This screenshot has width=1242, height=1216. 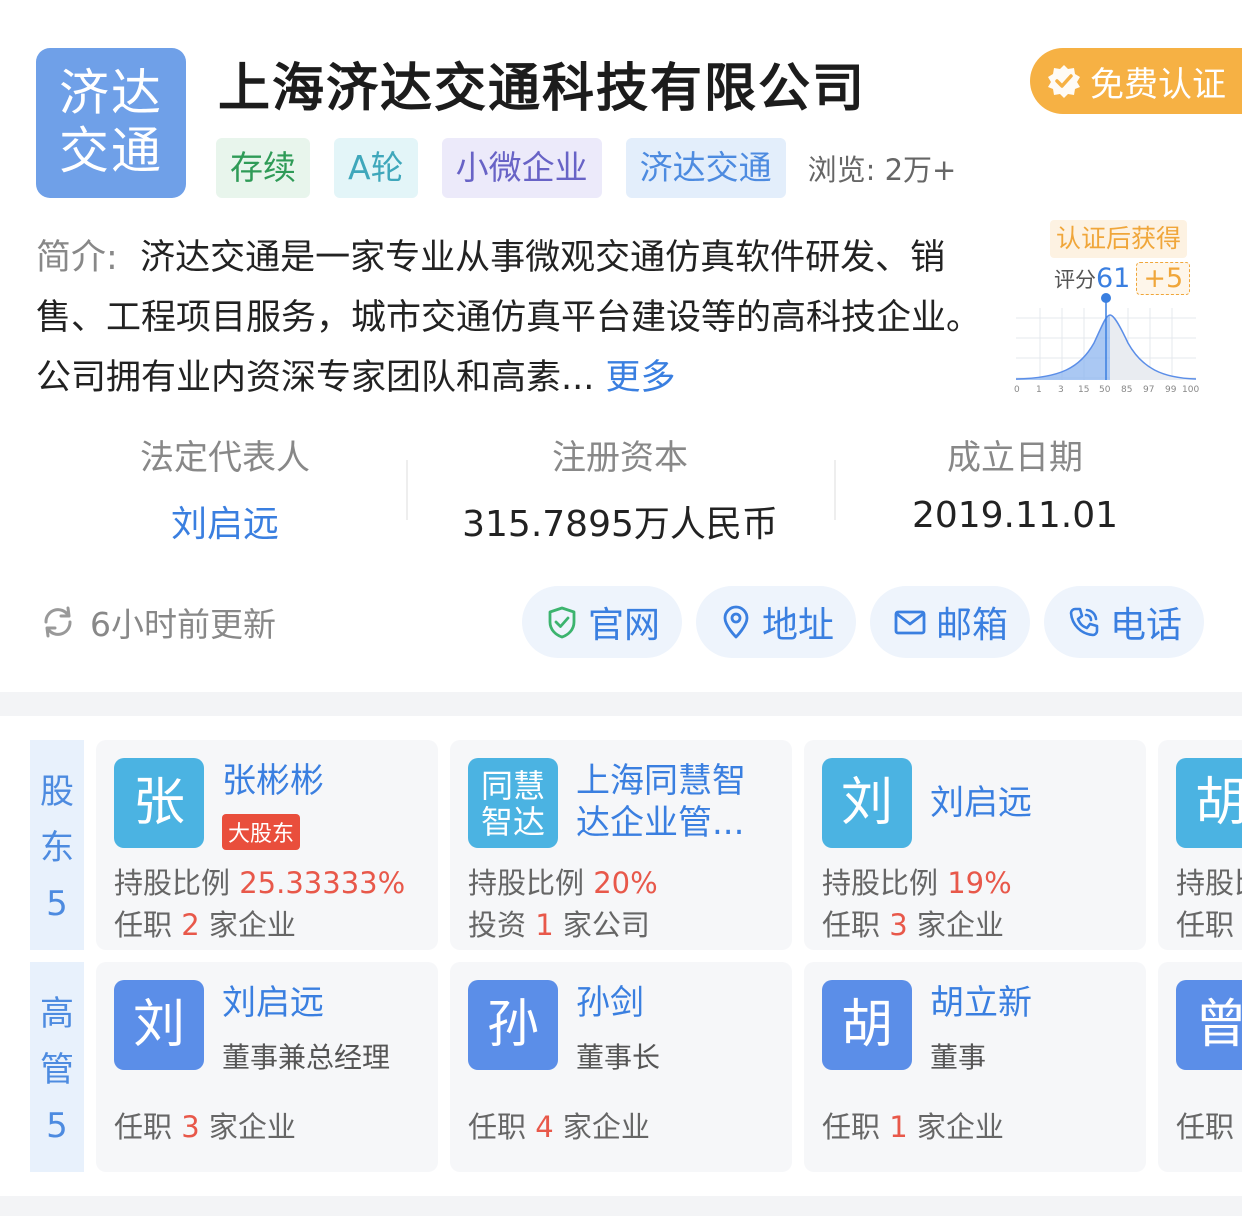 What do you see at coordinates (559, 1125) in the screenshot?
I see `position-count: 任职 4 家企业` at bounding box center [559, 1125].